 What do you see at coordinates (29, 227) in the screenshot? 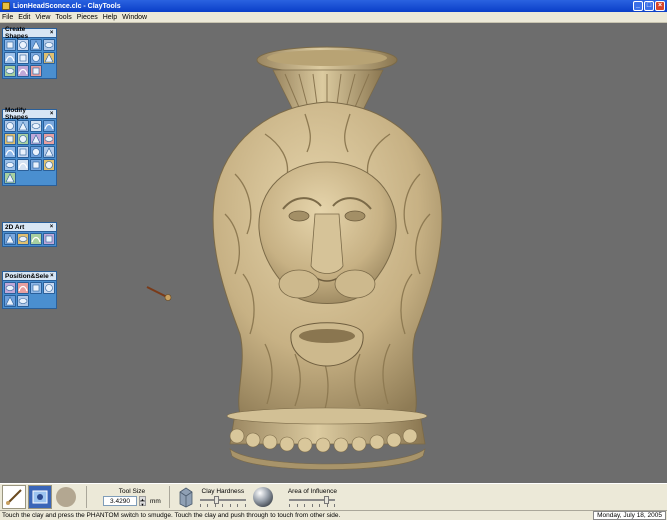
I see `palette-header: 2D Art ×` at bounding box center [29, 227].